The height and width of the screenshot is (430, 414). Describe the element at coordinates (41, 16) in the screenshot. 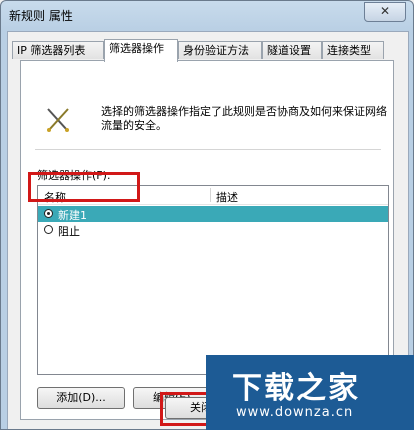

I see `window-title: 新规则 属性` at that location.